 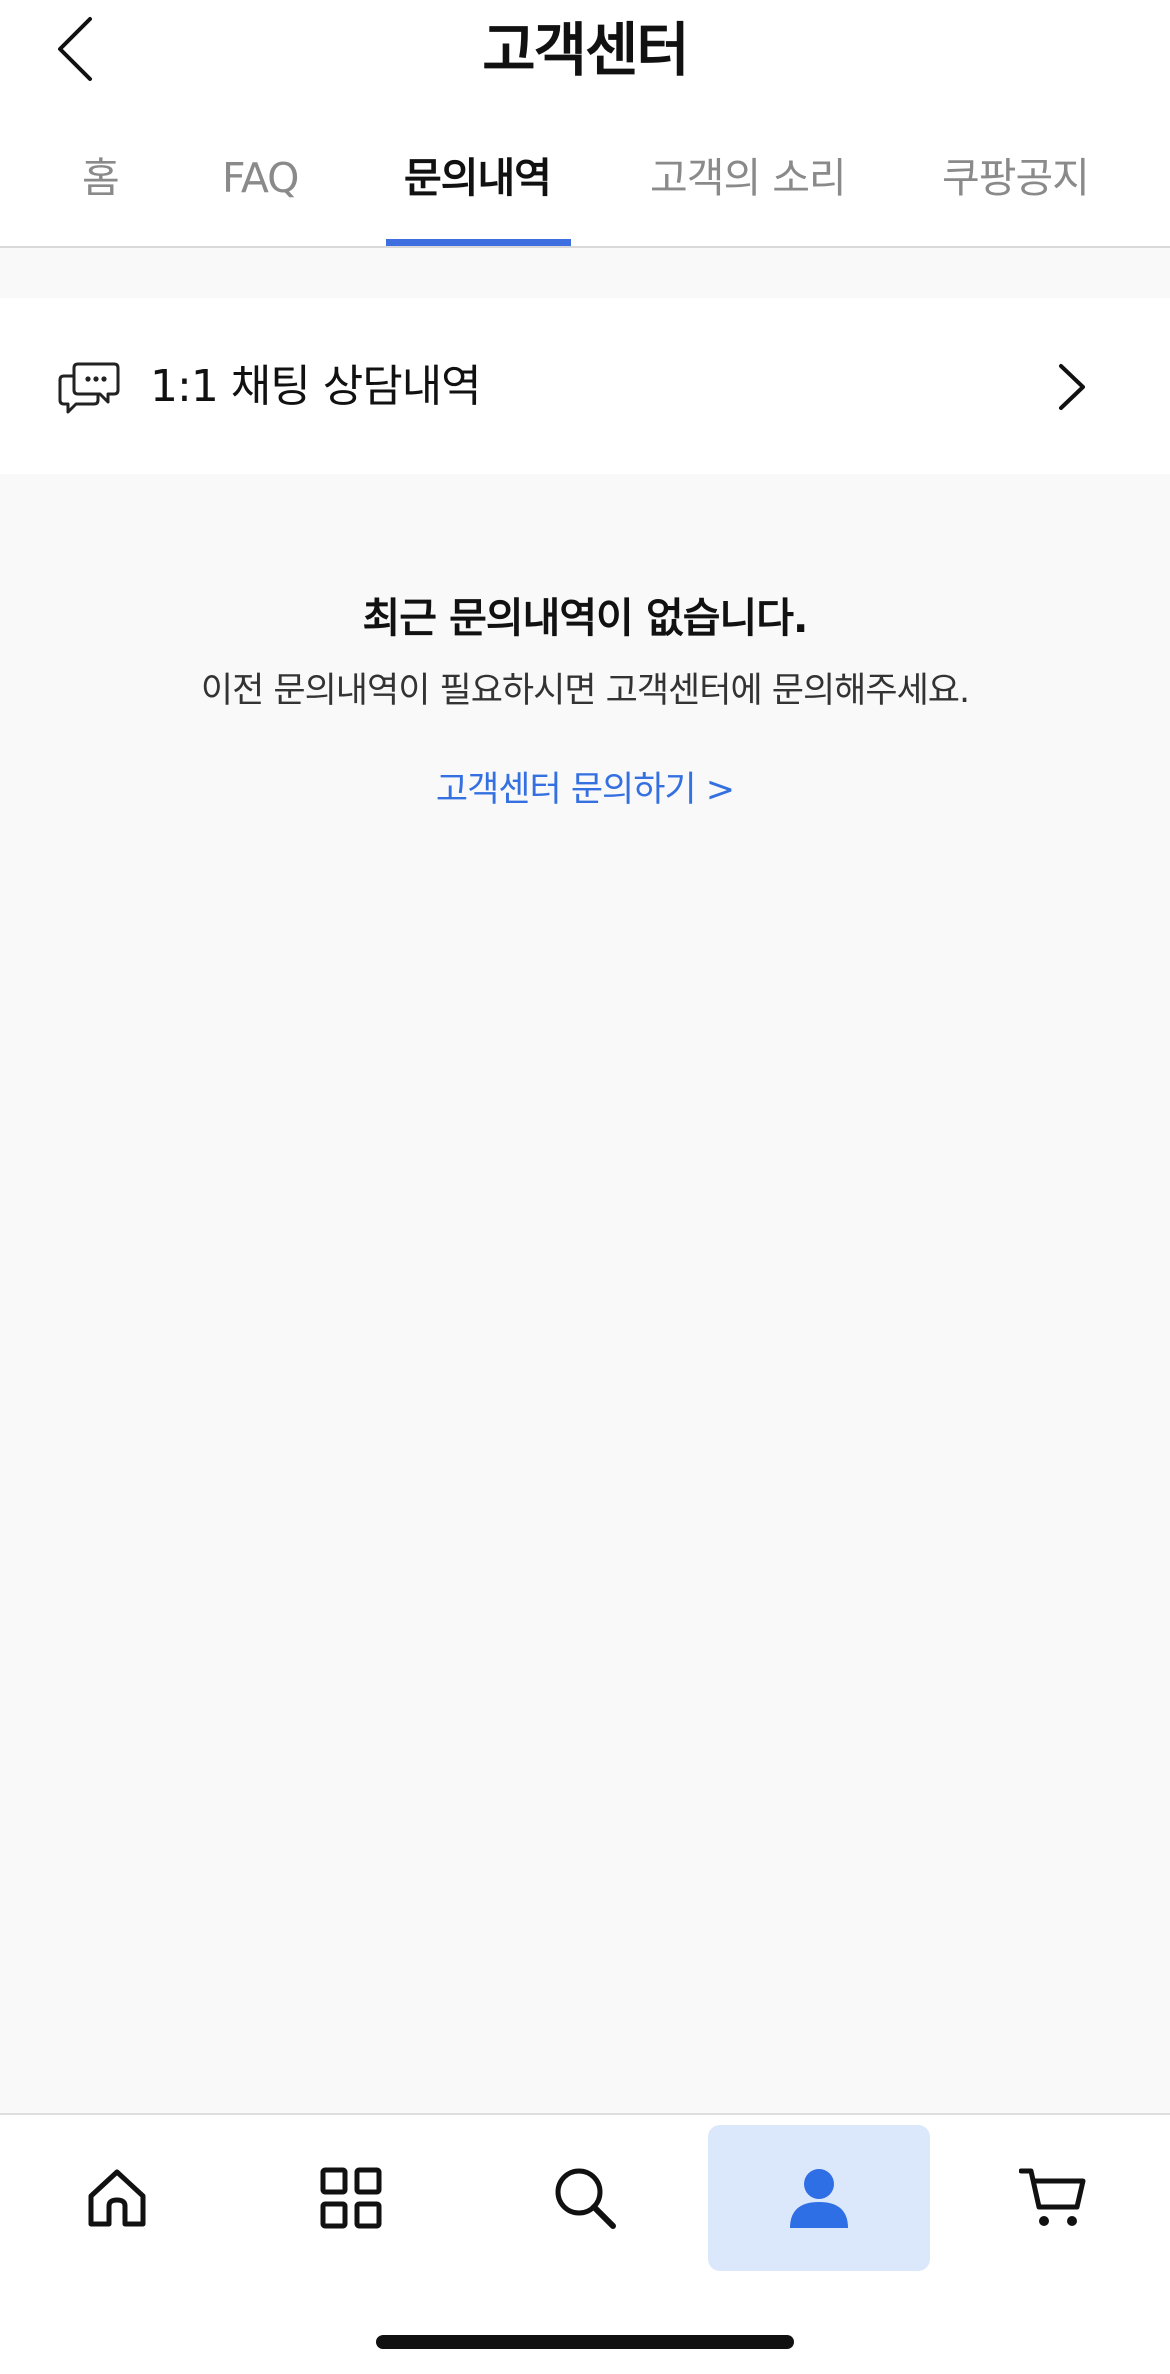 I want to click on empty-state-title: 최근 문의내역이 없습니다., so click(x=585, y=618).